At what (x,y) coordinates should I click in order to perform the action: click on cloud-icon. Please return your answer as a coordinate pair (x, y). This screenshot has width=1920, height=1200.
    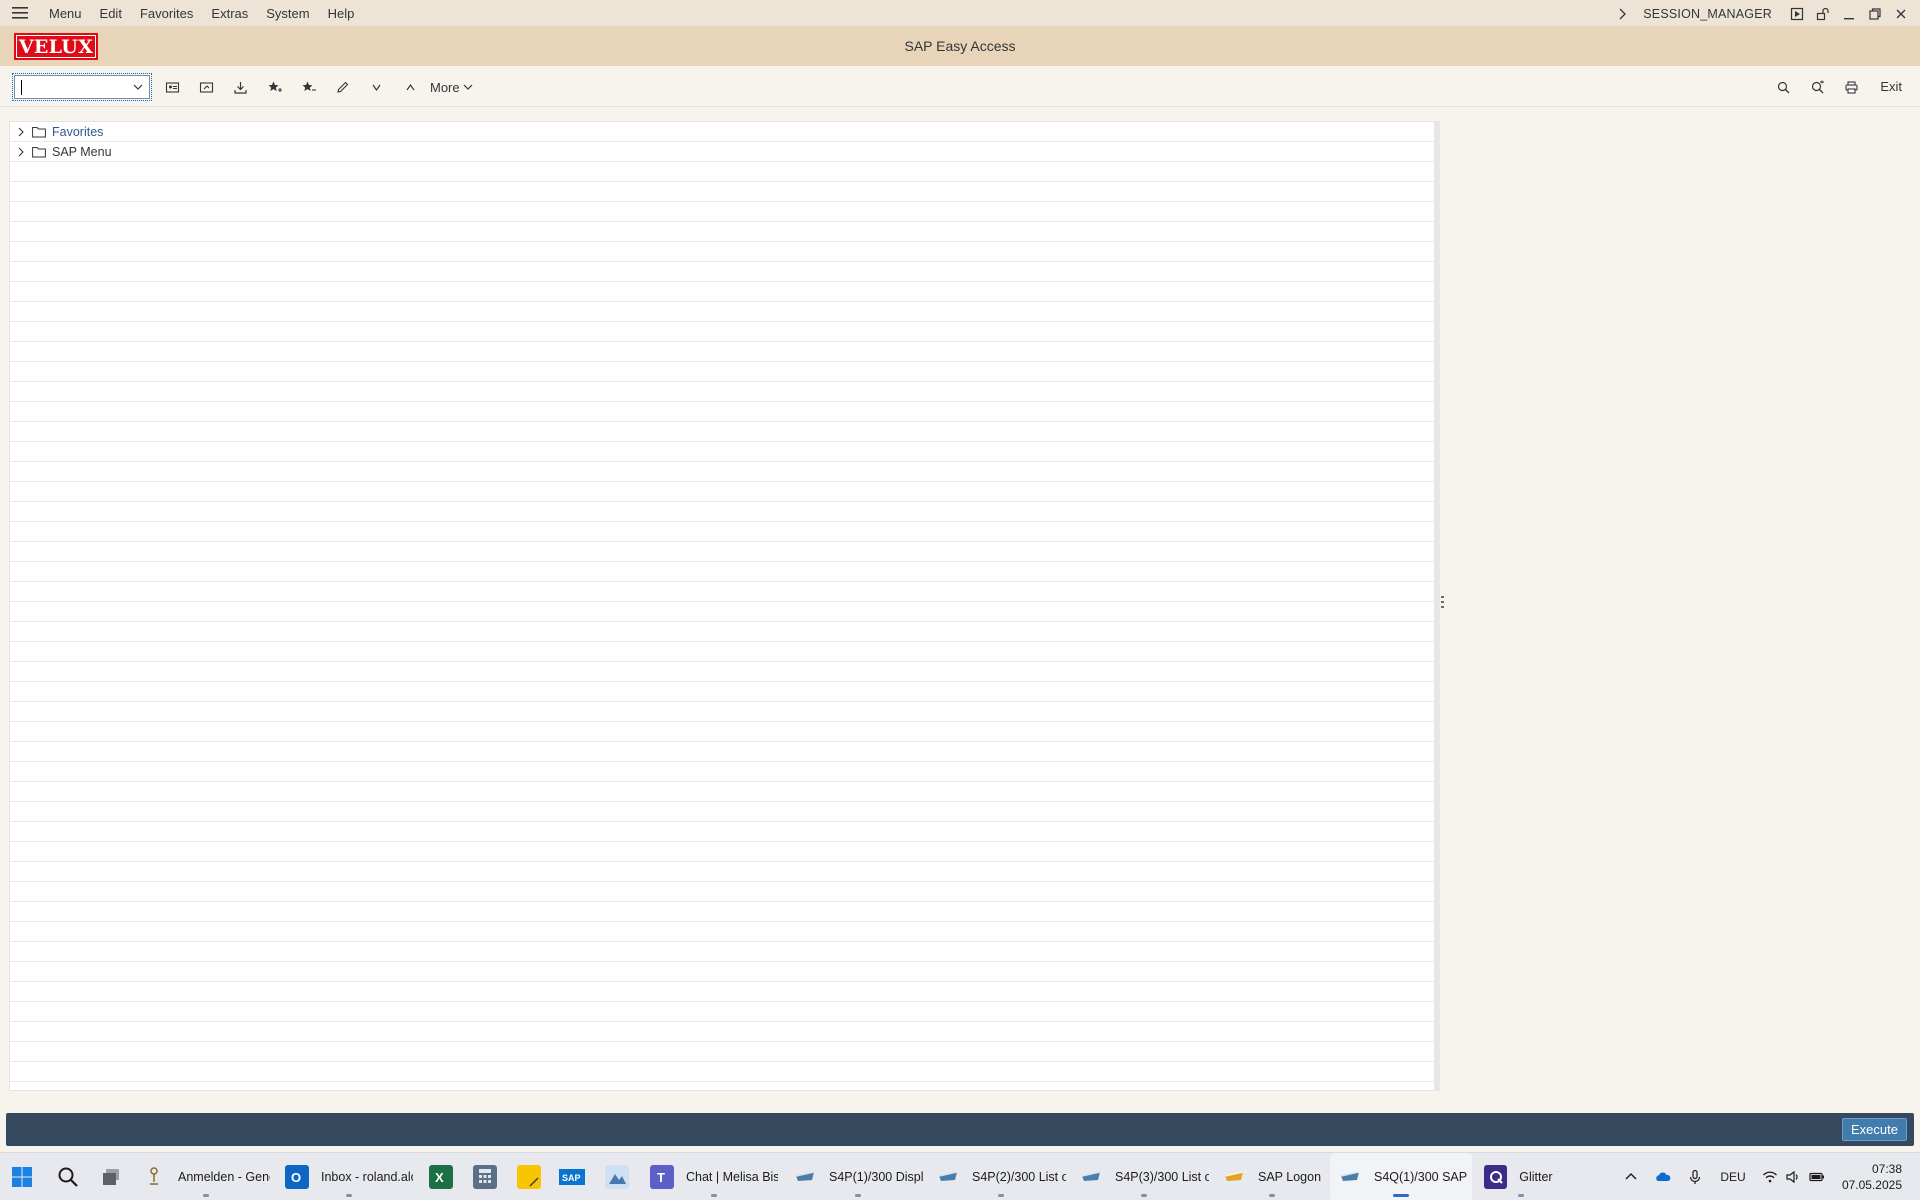
    Looking at the image, I should click on (1663, 1176).